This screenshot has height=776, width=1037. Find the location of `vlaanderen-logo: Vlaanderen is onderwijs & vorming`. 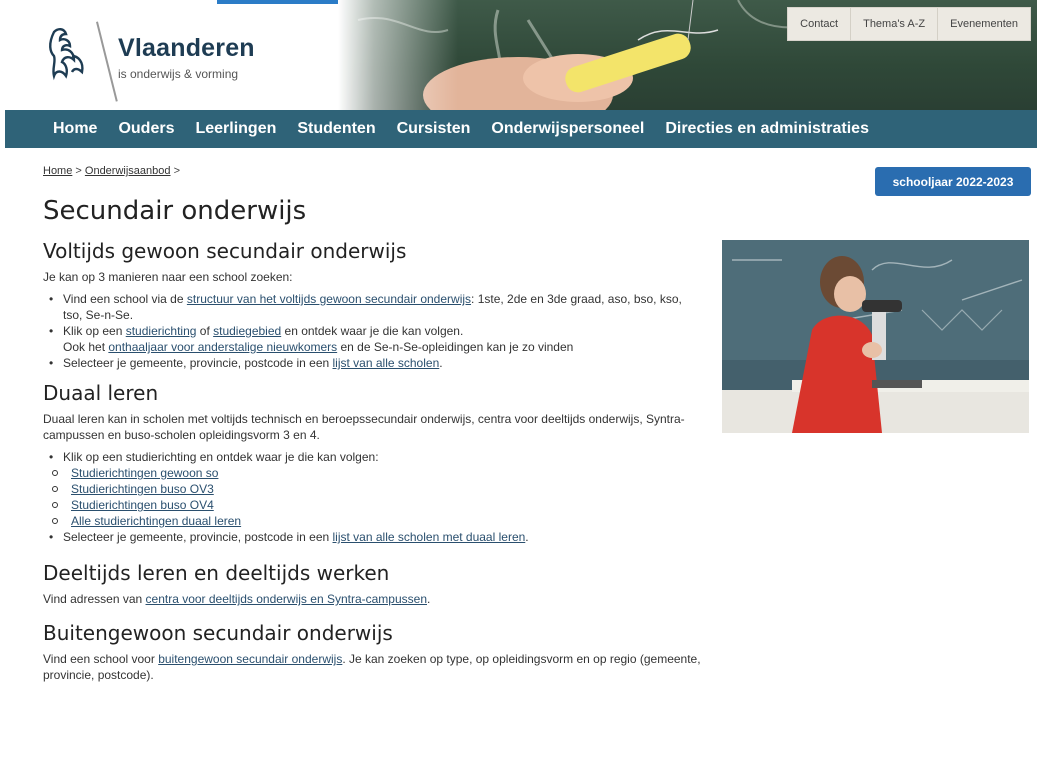

vlaanderen-logo: Vlaanderen is onderwijs & vorming is located at coordinates (174, 61).